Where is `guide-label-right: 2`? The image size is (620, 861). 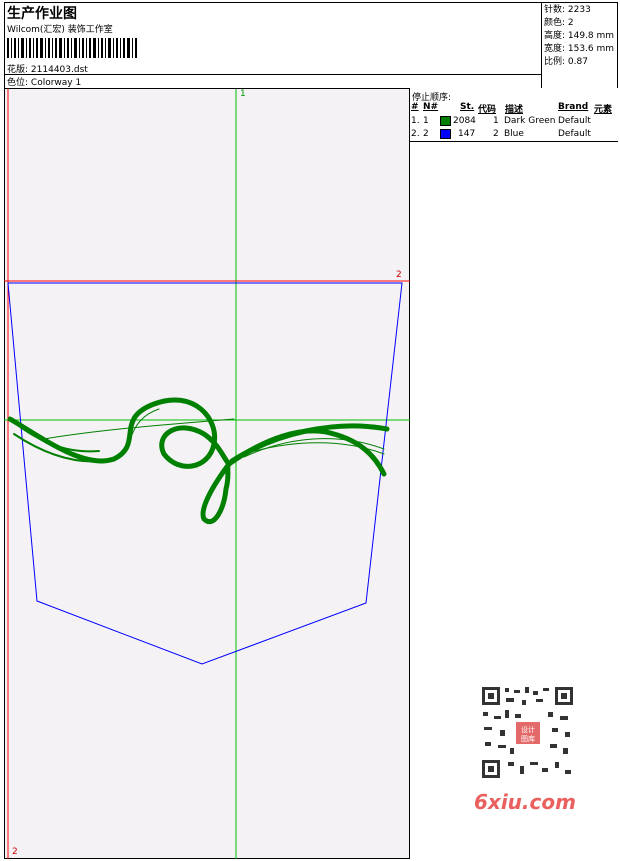 guide-label-right: 2 is located at coordinates (399, 275).